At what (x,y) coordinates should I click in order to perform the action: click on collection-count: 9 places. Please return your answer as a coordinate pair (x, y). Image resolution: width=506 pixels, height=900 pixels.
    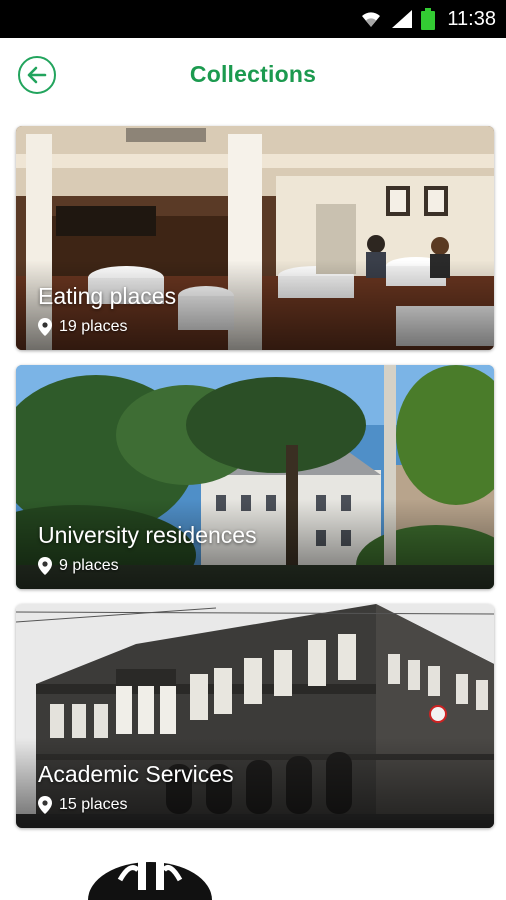
    Looking at the image, I should click on (78, 566).